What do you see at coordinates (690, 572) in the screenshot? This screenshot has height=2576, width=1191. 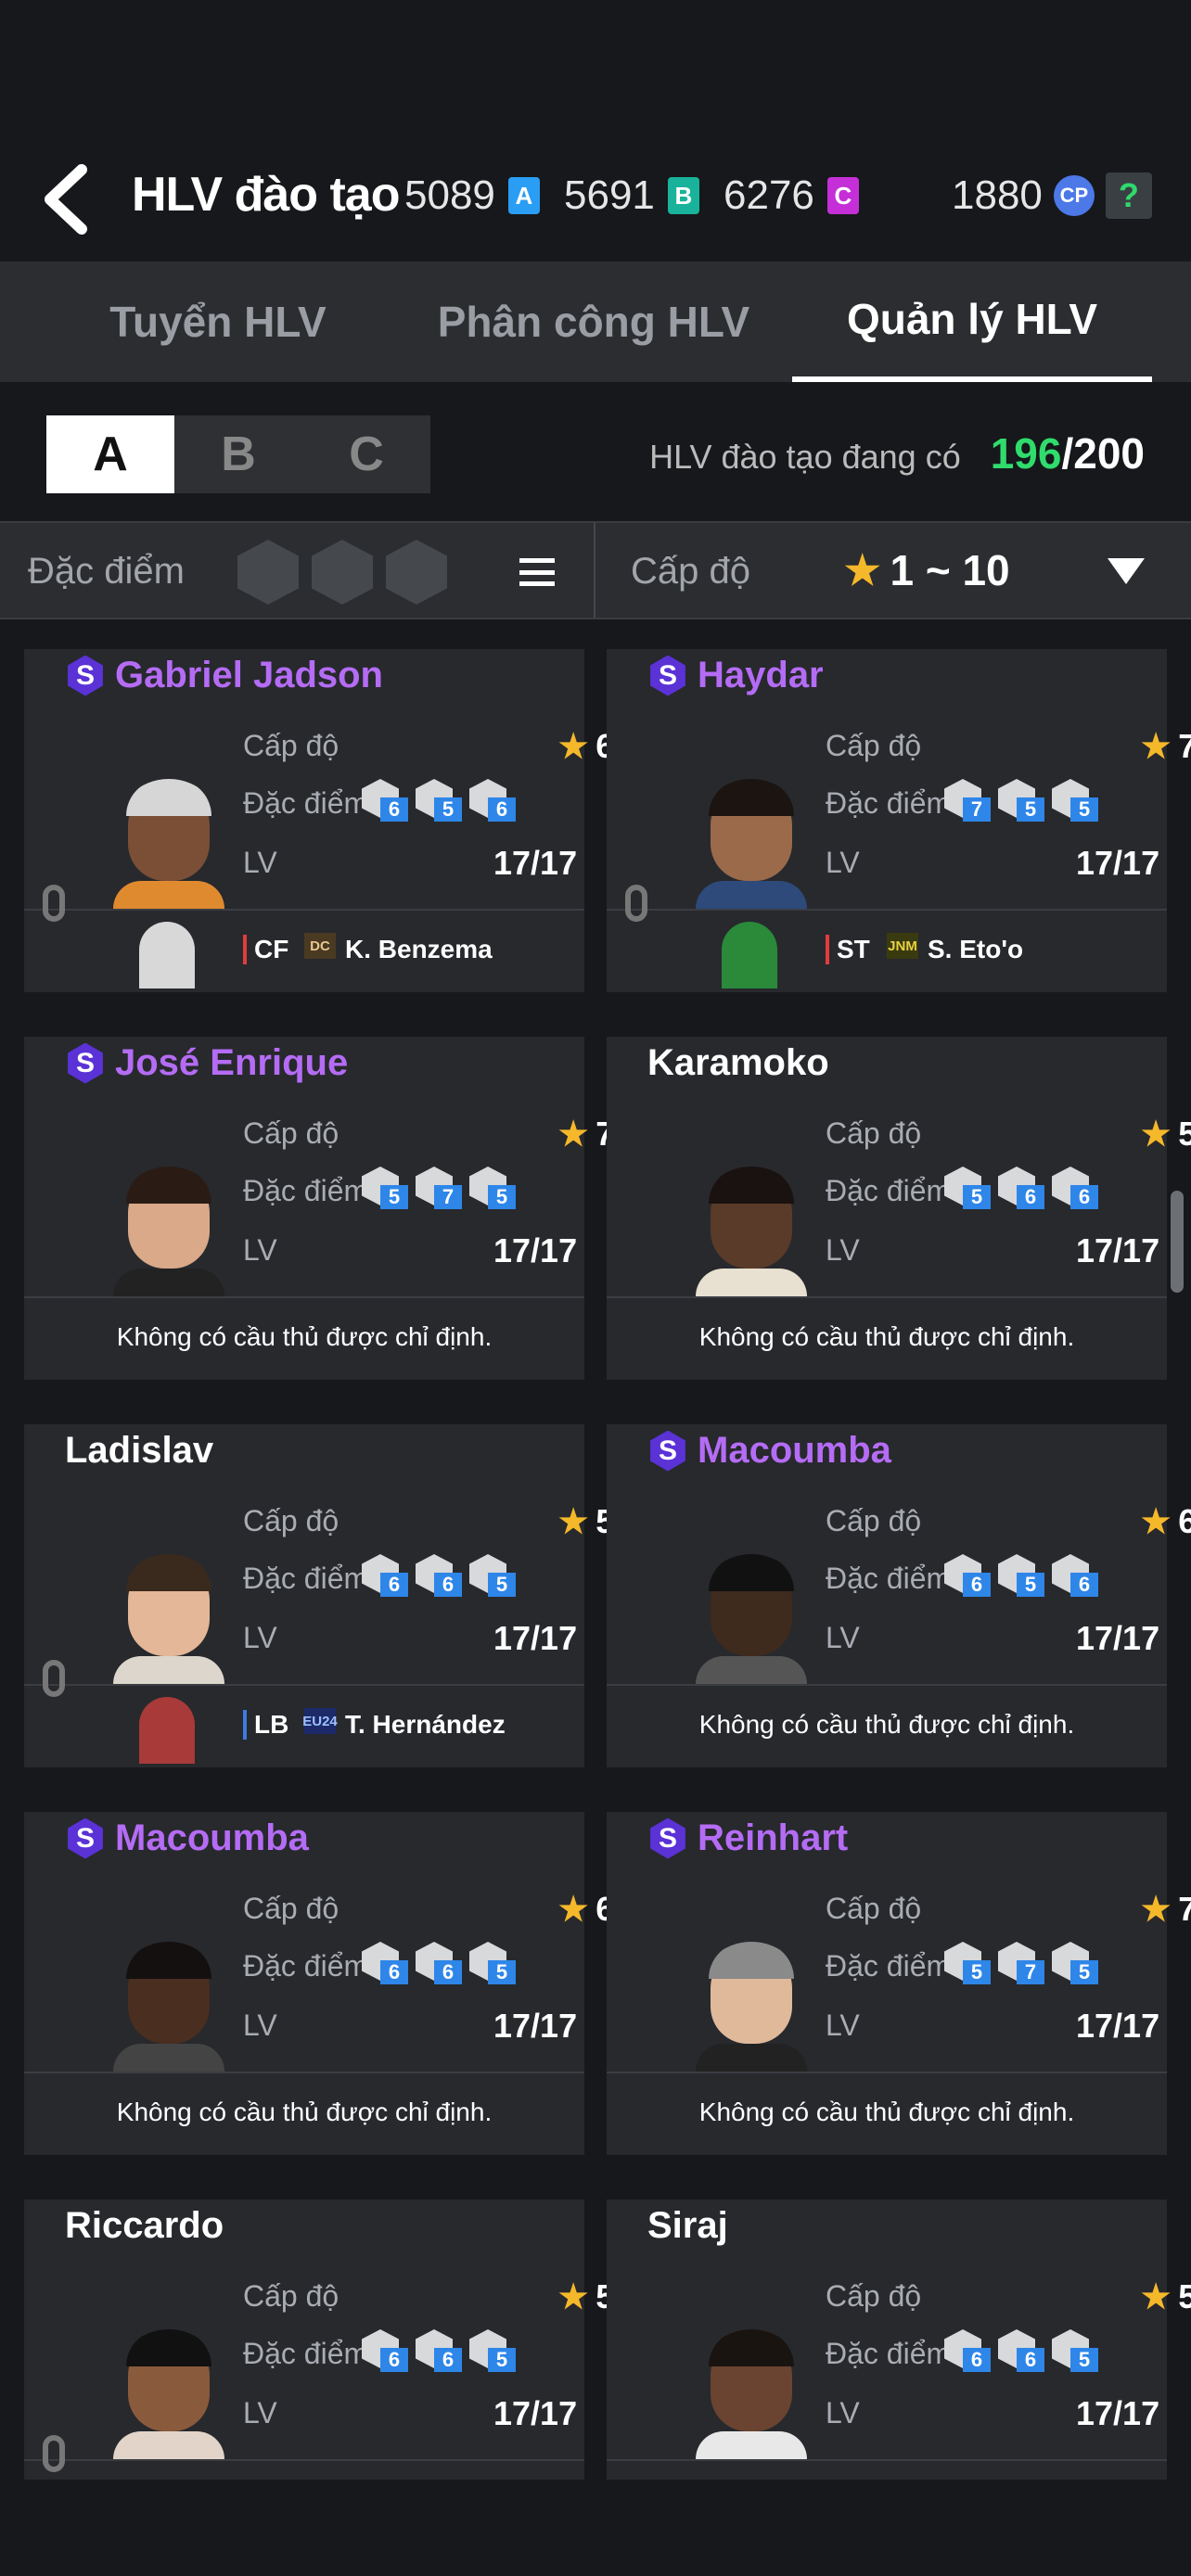 I see `level-filter-label: Cấp độ` at bounding box center [690, 572].